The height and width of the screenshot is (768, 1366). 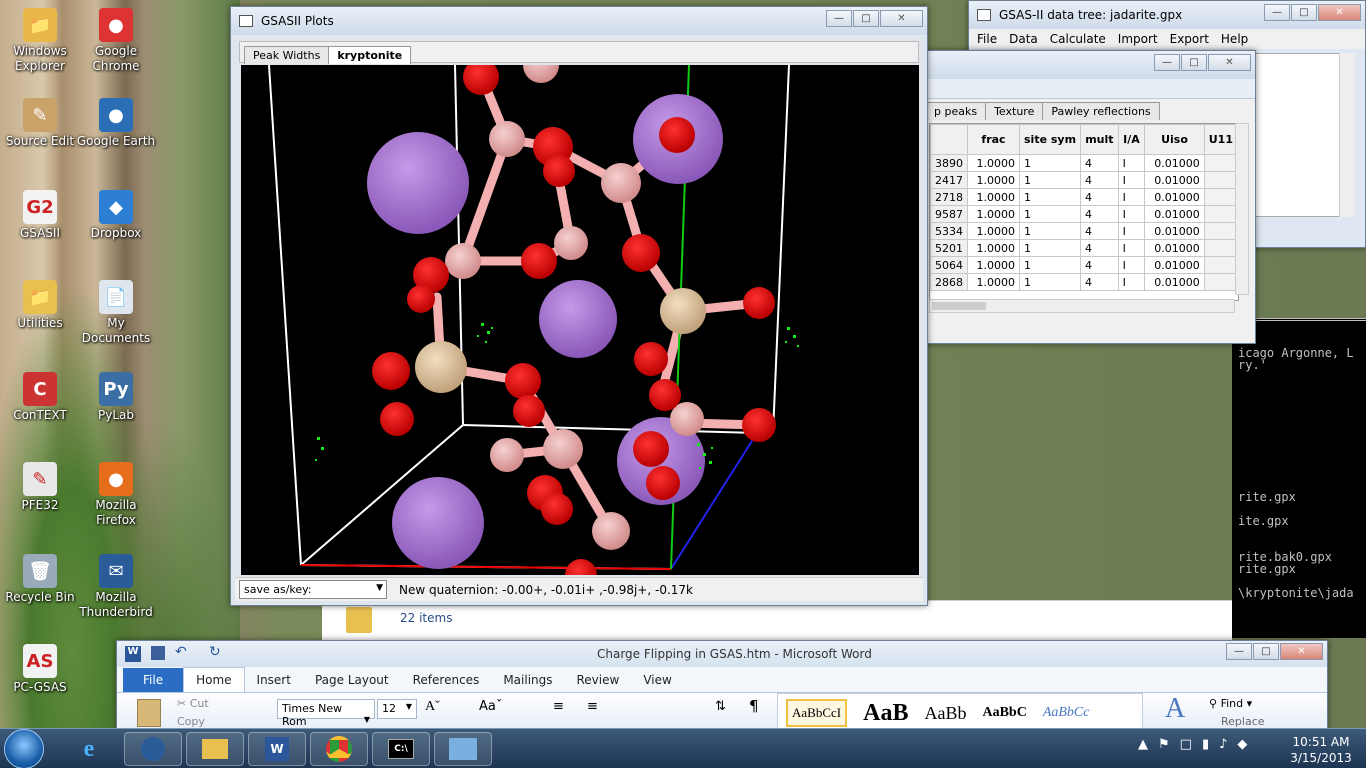 I want to click on tab-insert: Insert, so click(x=274, y=680).